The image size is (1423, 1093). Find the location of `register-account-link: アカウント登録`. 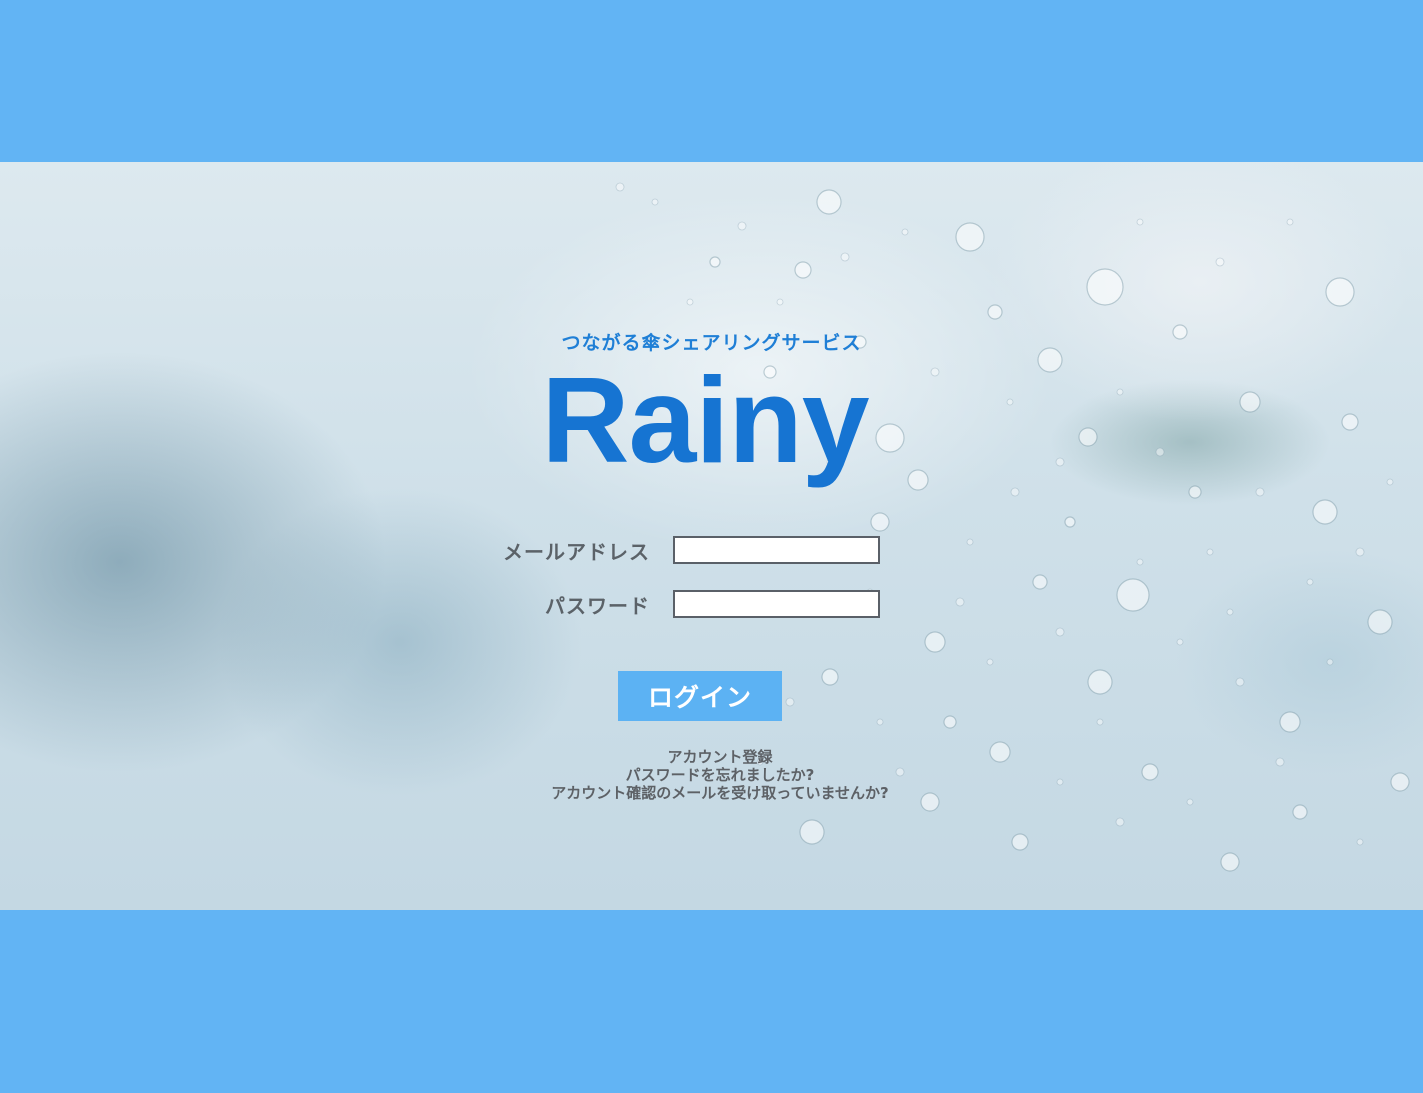

register-account-link: アカウント登録 is located at coordinates (711, 757).